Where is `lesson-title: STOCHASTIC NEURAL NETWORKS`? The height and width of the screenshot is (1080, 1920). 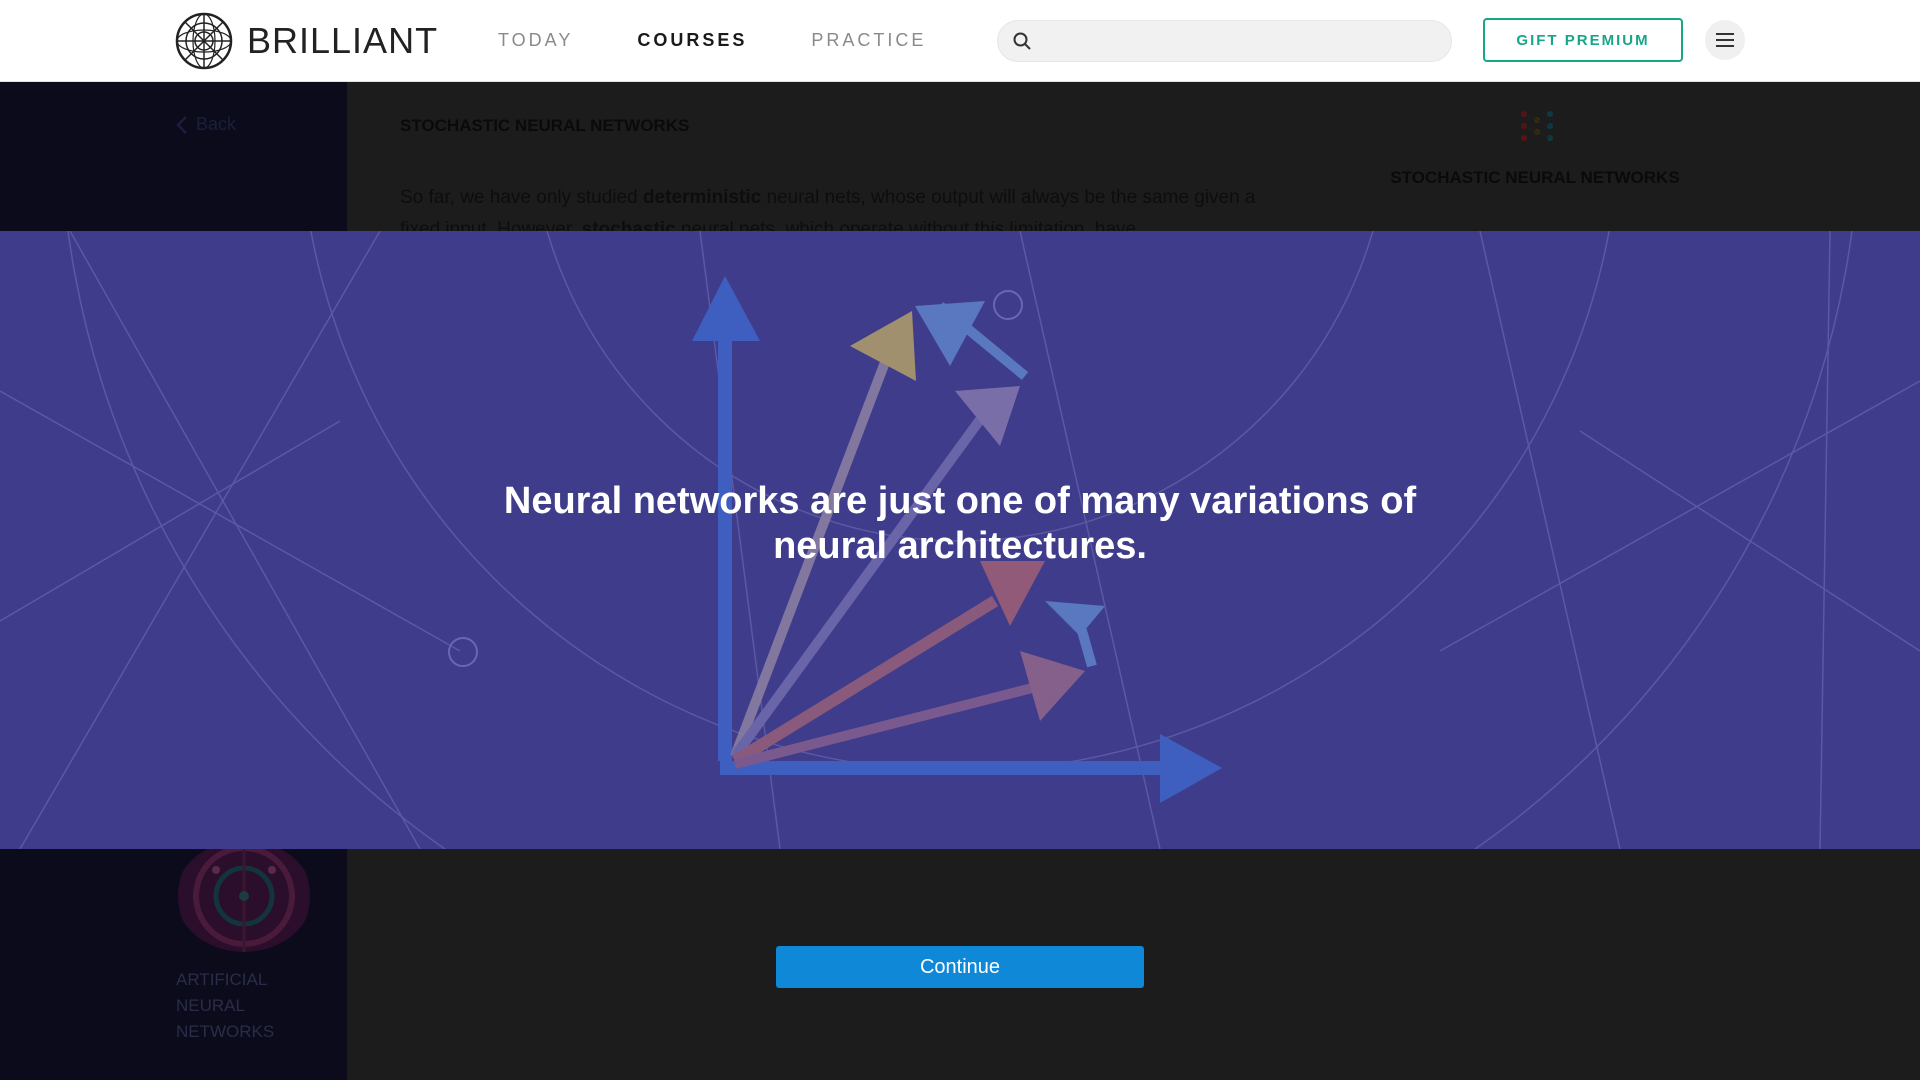 lesson-title: STOCHASTIC NEURAL NETWORKS is located at coordinates (545, 125).